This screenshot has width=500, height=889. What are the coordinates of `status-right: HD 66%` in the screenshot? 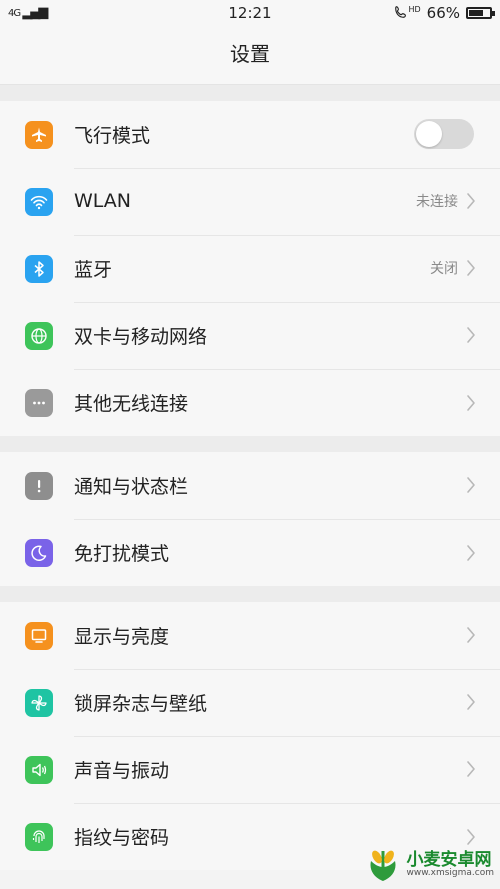 It's located at (444, 13).